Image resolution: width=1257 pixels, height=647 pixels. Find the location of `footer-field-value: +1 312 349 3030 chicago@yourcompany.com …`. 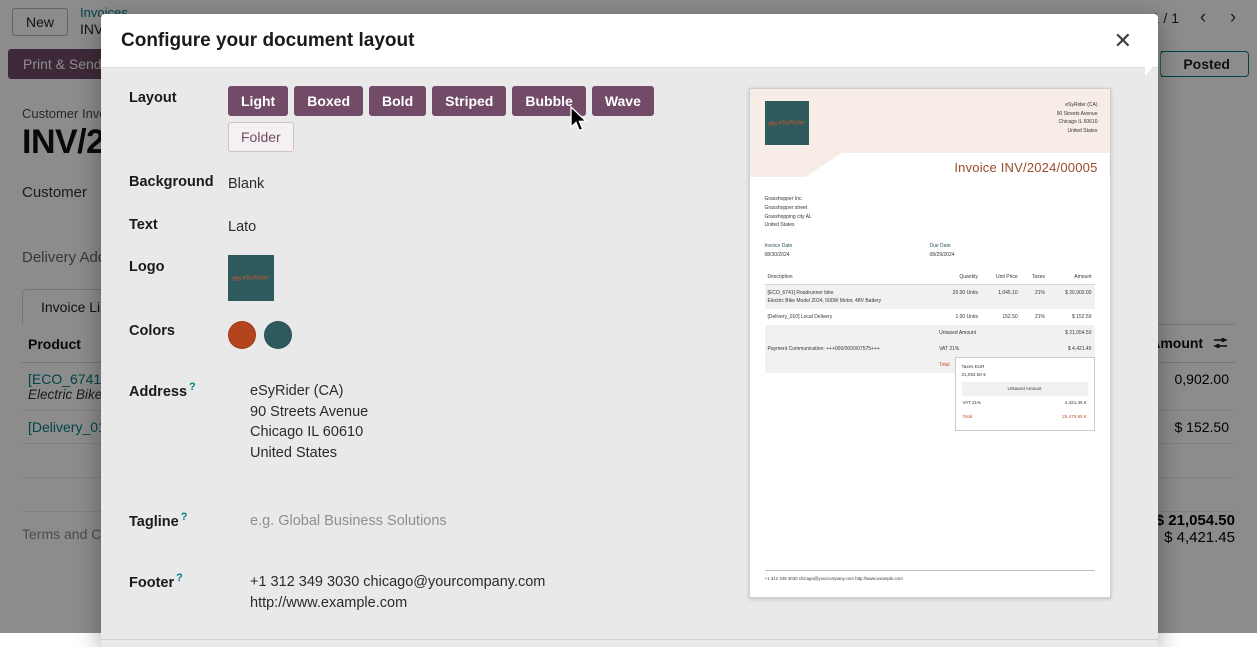

footer-field-value: +1 312 349 3030 chicago@yourcompany.com … is located at coordinates (386, 590).